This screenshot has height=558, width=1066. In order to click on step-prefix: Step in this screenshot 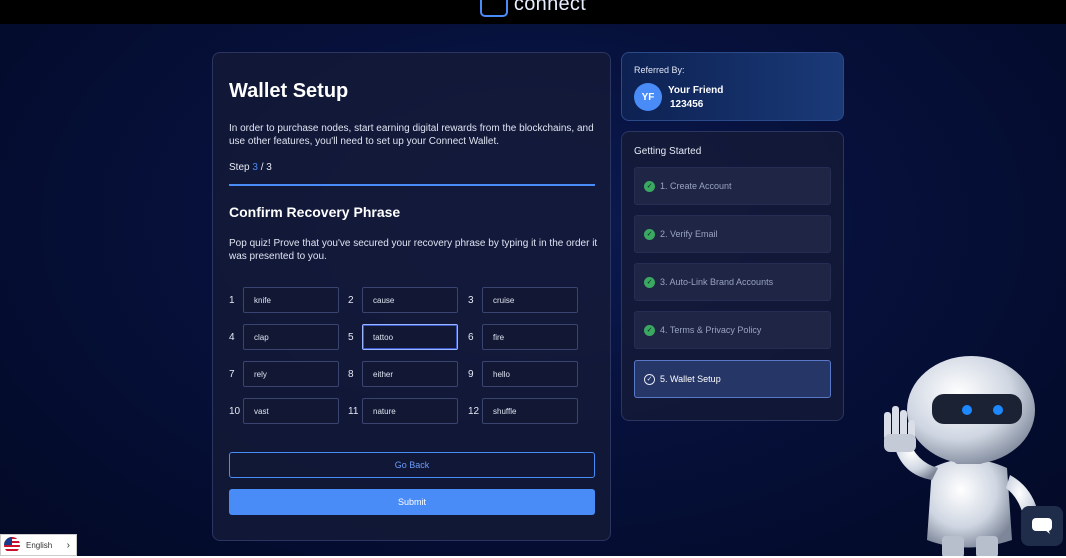, I will do `click(241, 167)`.